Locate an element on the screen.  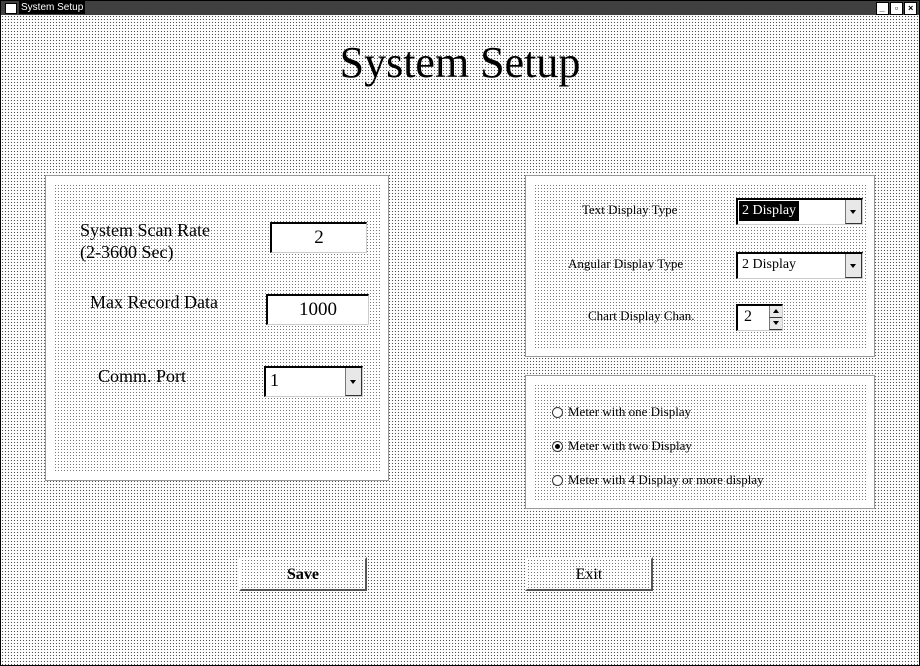
exit-button: Exit is located at coordinates (589, 574).